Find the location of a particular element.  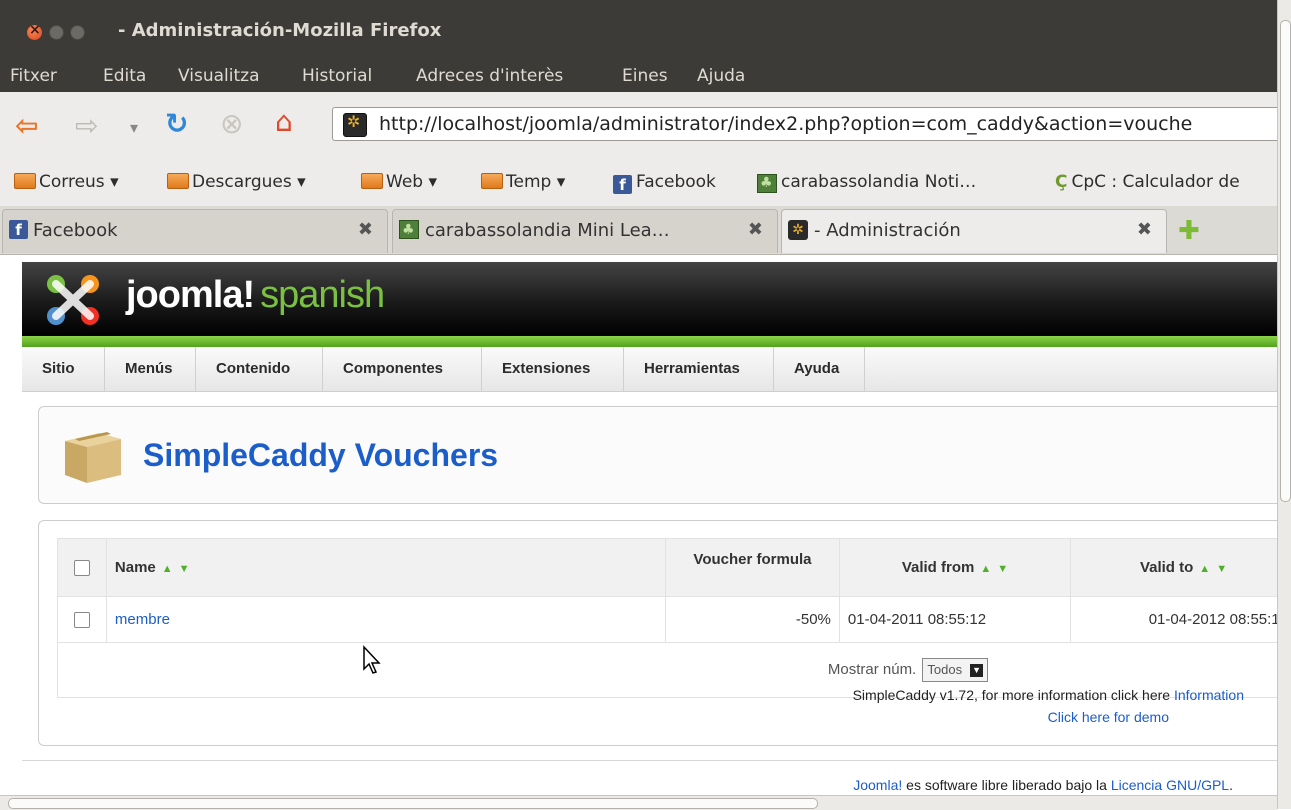

bookmark-web: Web ▾ is located at coordinates (399, 182).